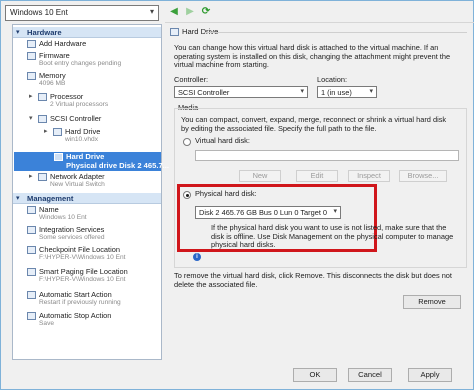  Describe the element at coordinates (76, 118) in the screenshot. I see `sidebar-item-label: SCSI Controller` at that location.